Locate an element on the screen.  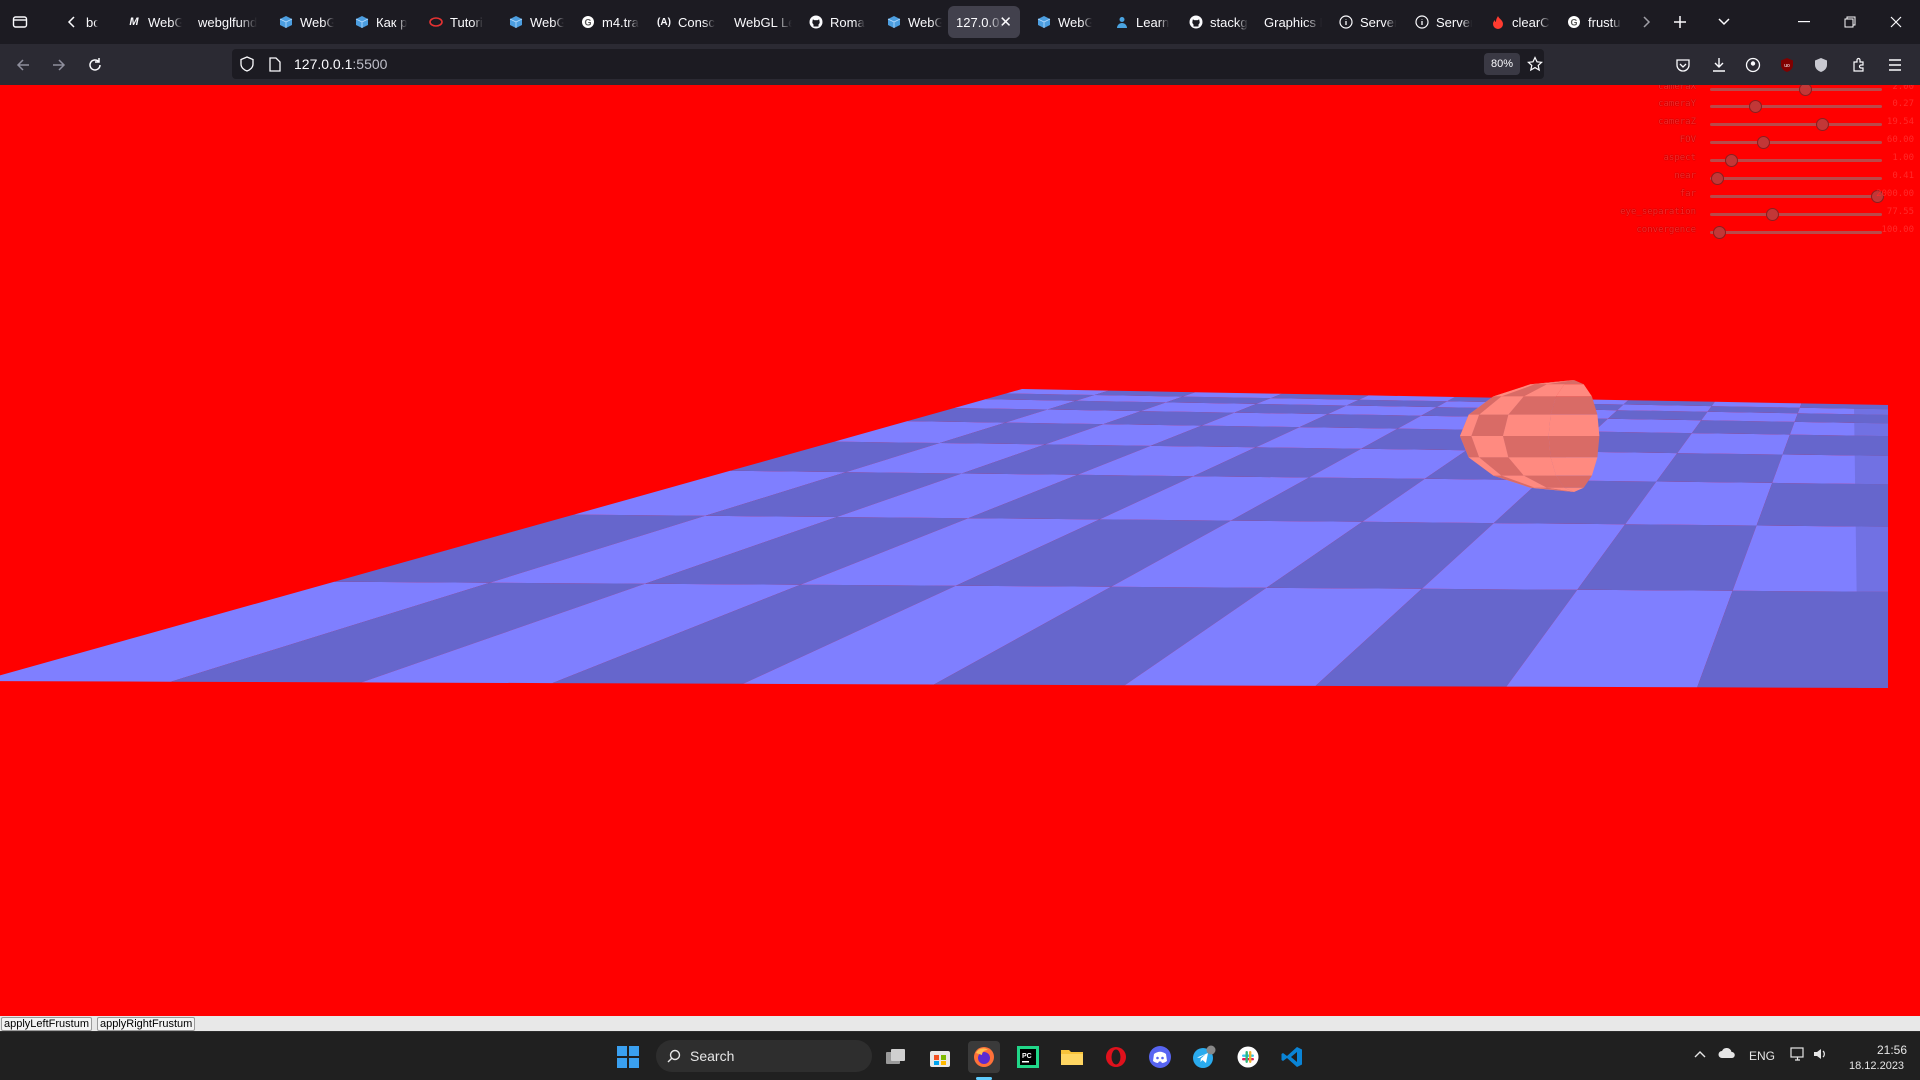
tab: box is located at coordinates (77, 22).